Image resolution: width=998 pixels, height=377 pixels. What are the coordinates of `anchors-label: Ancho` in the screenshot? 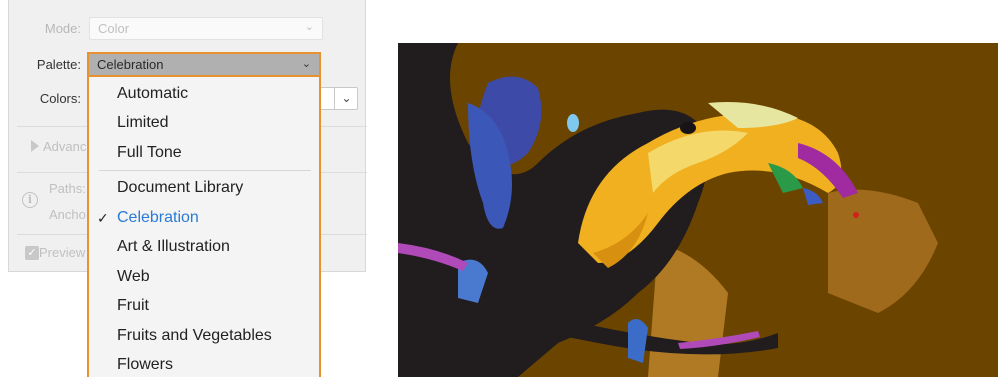 It's located at (67, 214).